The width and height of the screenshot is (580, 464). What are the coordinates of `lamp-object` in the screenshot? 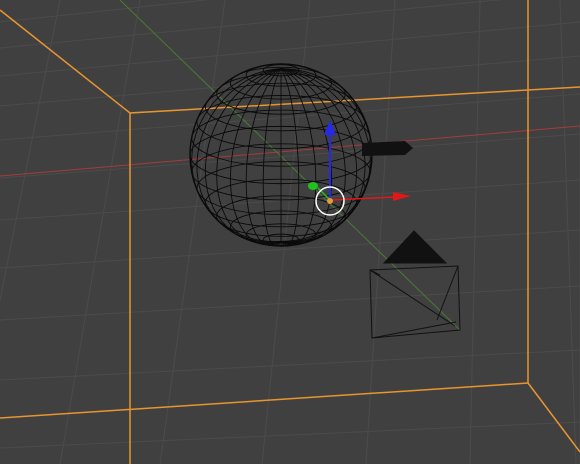 It's located at (387, 148).